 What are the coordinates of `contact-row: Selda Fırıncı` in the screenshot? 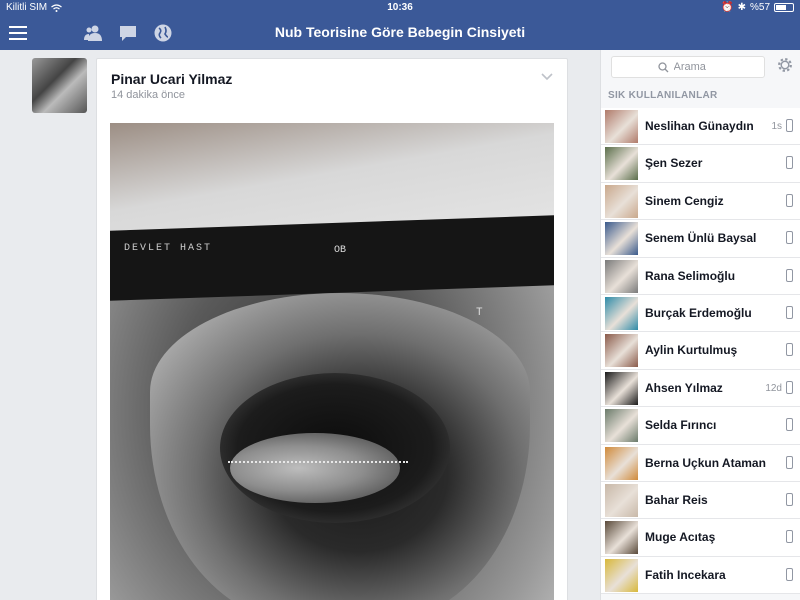 It's located at (700, 426).